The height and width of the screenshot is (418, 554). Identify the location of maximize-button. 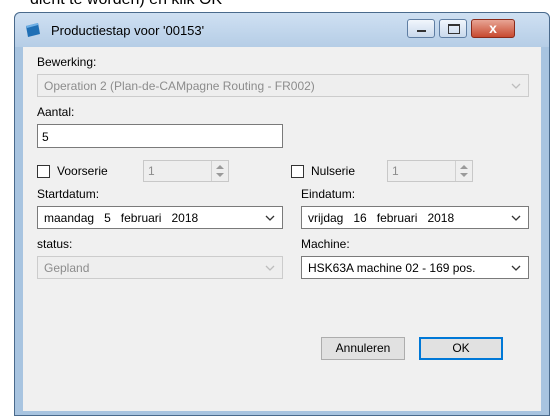
(453, 28).